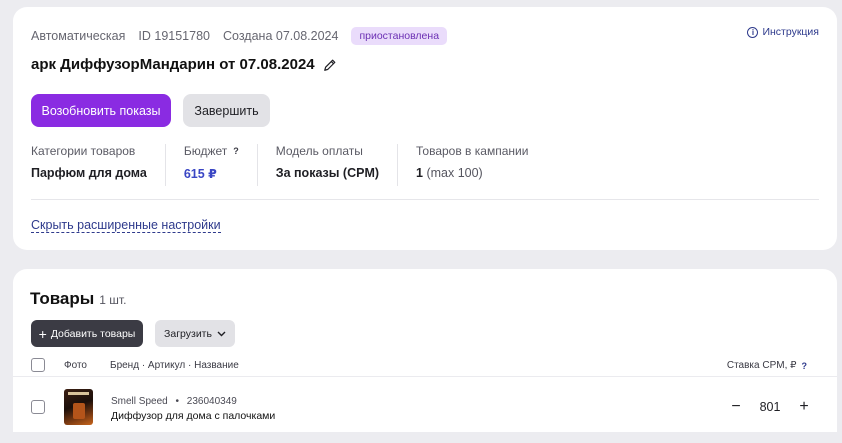 This screenshot has width=842, height=443. I want to click on instruction-label: Инструкция, so click(790, 32).